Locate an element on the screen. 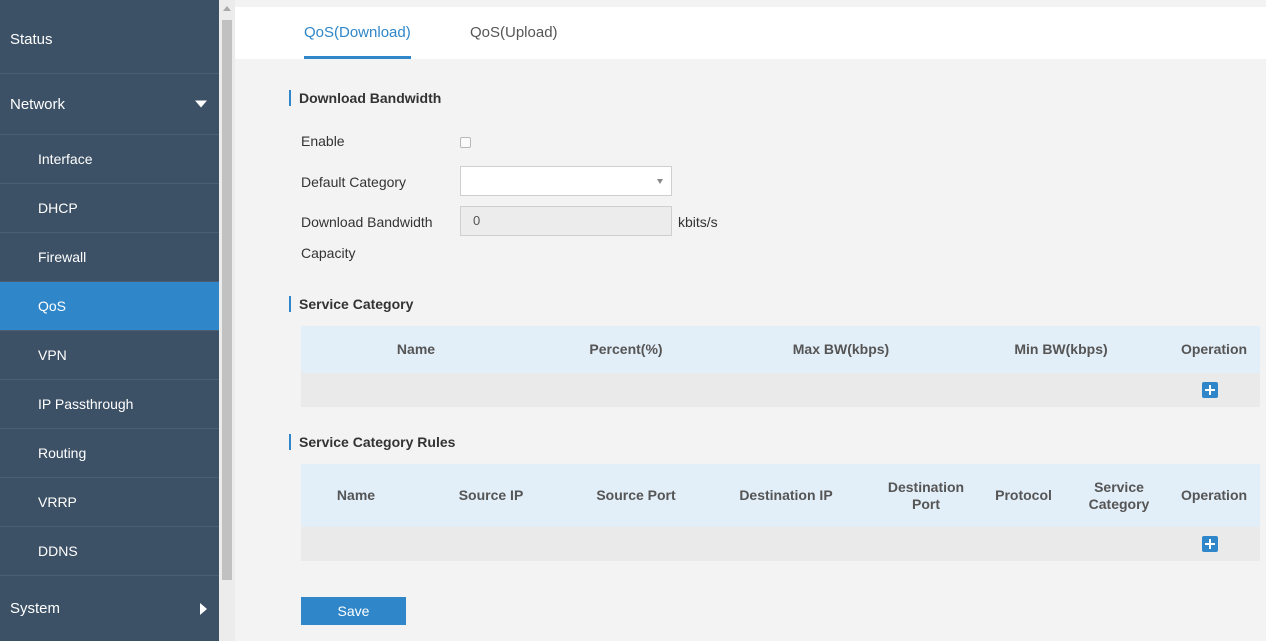  sidebar-item-interface: Interface is located at coordinates (109, 159).